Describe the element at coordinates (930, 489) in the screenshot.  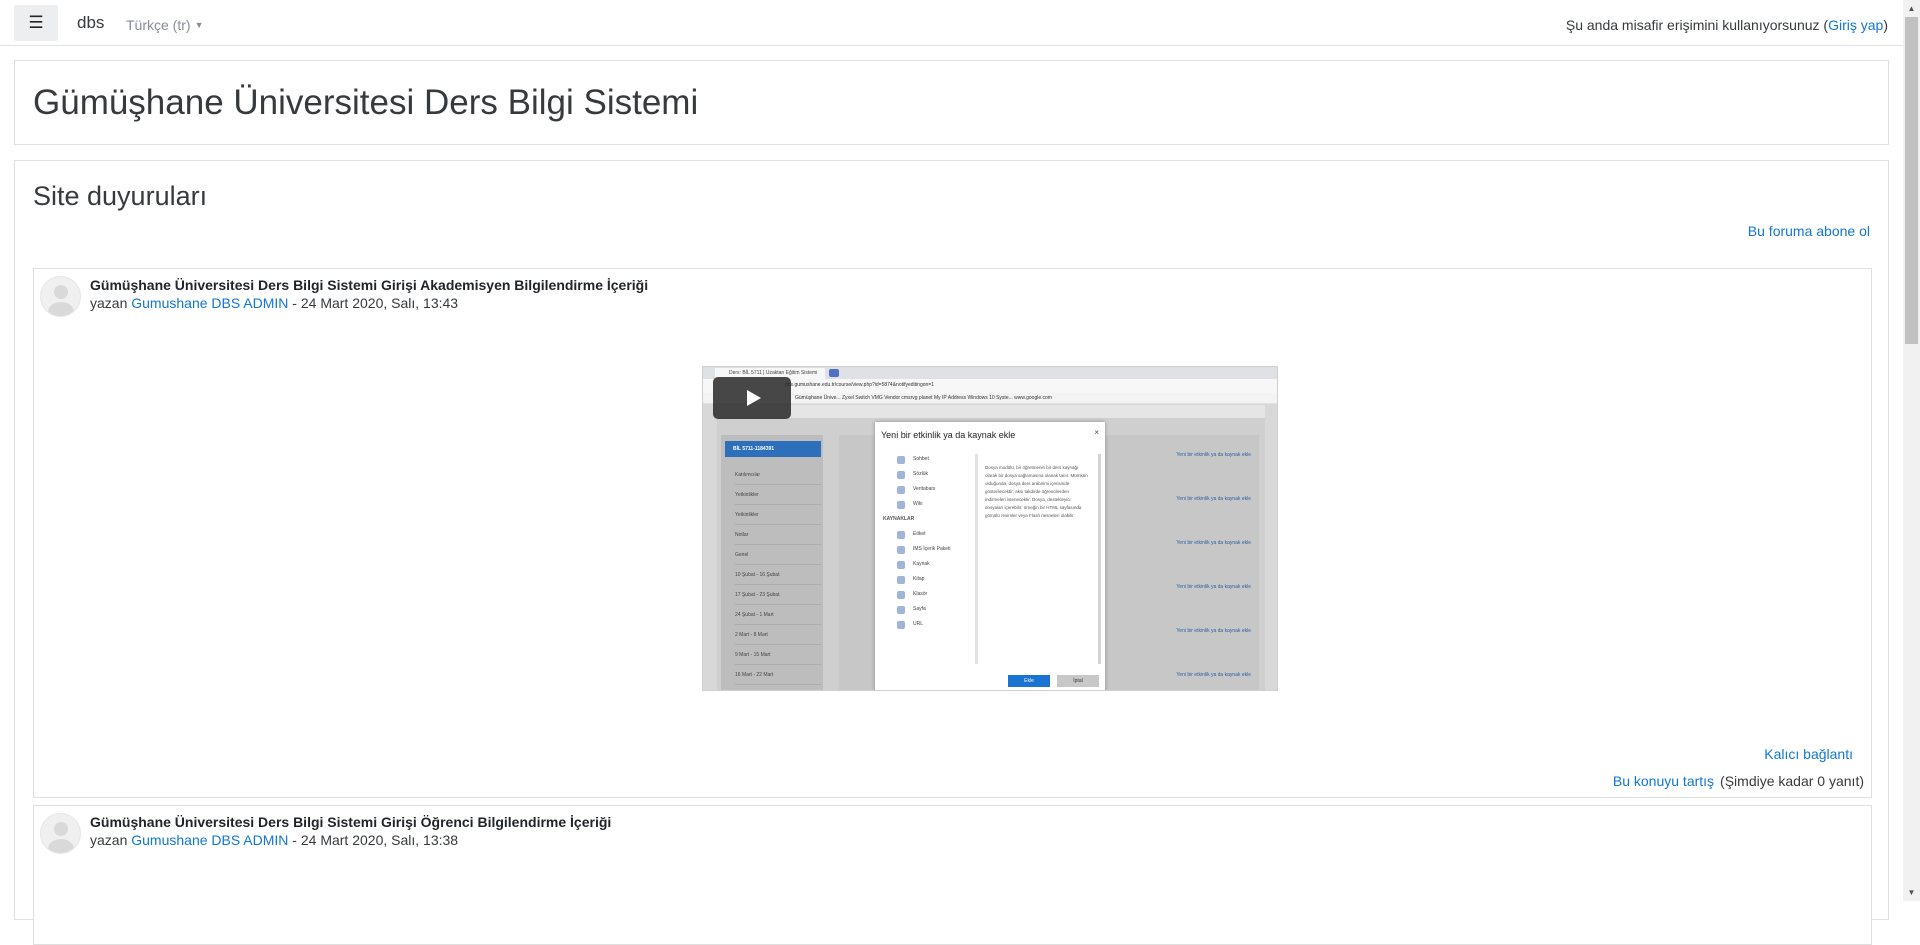
I see `video-modal-item: Veritabanı` at that location.